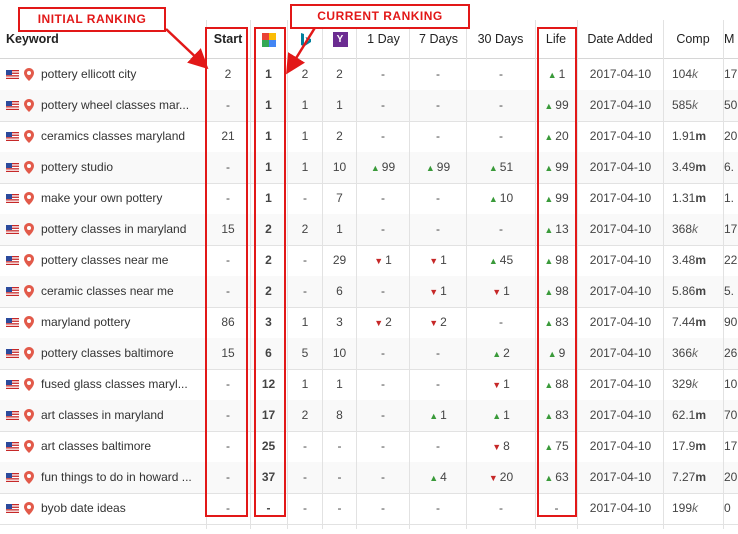  I want to click on callout-arrows, so click(241, 50).